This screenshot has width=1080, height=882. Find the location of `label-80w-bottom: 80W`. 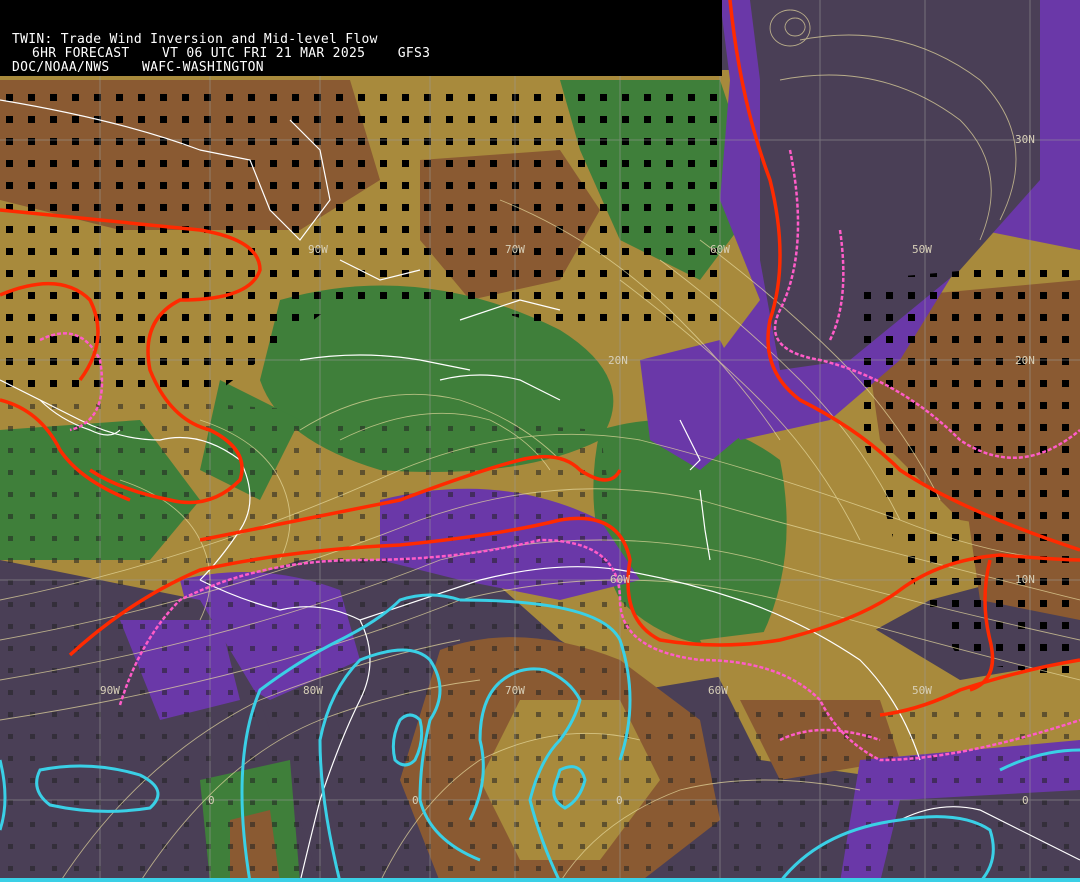

label-80w-bottom: 80W is located at coordinates (313, 690).